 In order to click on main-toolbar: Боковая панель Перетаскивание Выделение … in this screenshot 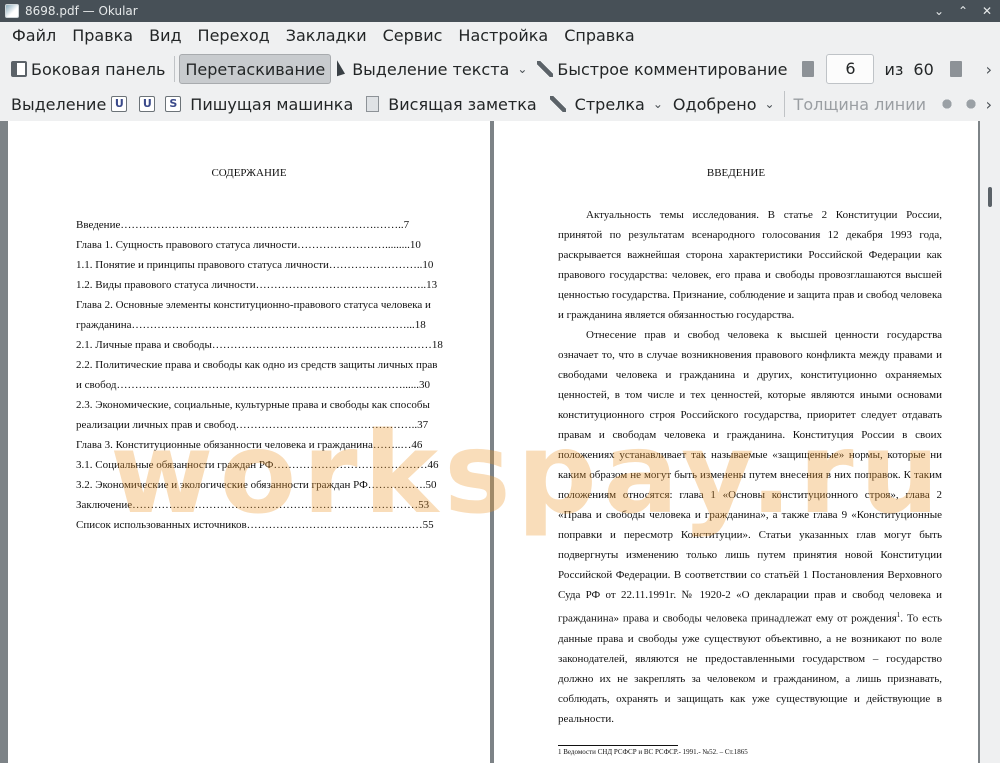, I will do `click(500, 69)`.